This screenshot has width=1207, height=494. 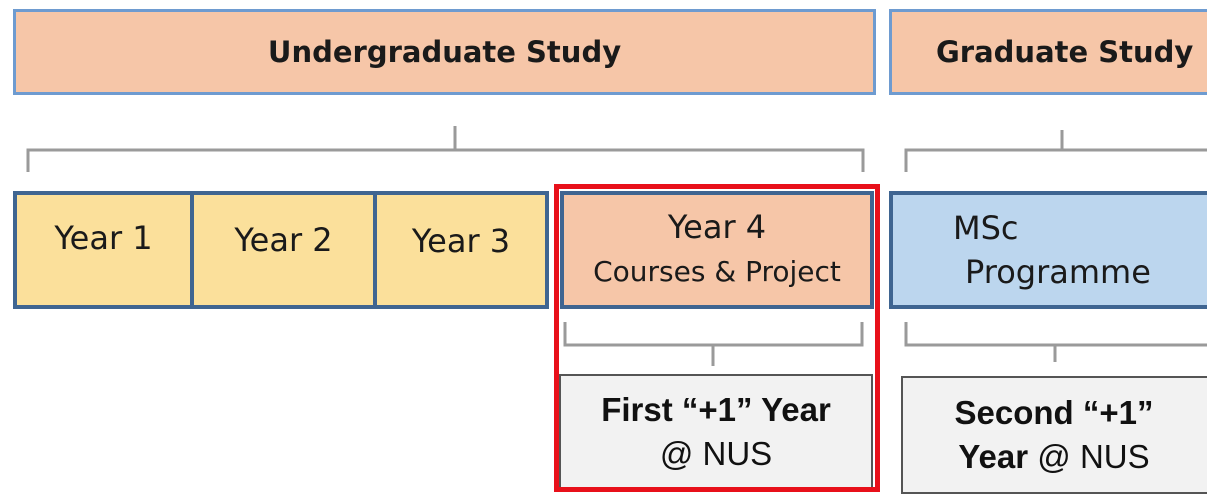 What do you see at coordinates (1055, 151) in the screenshot?
I see `graduate-brace` at bounding box center [1055, 151].